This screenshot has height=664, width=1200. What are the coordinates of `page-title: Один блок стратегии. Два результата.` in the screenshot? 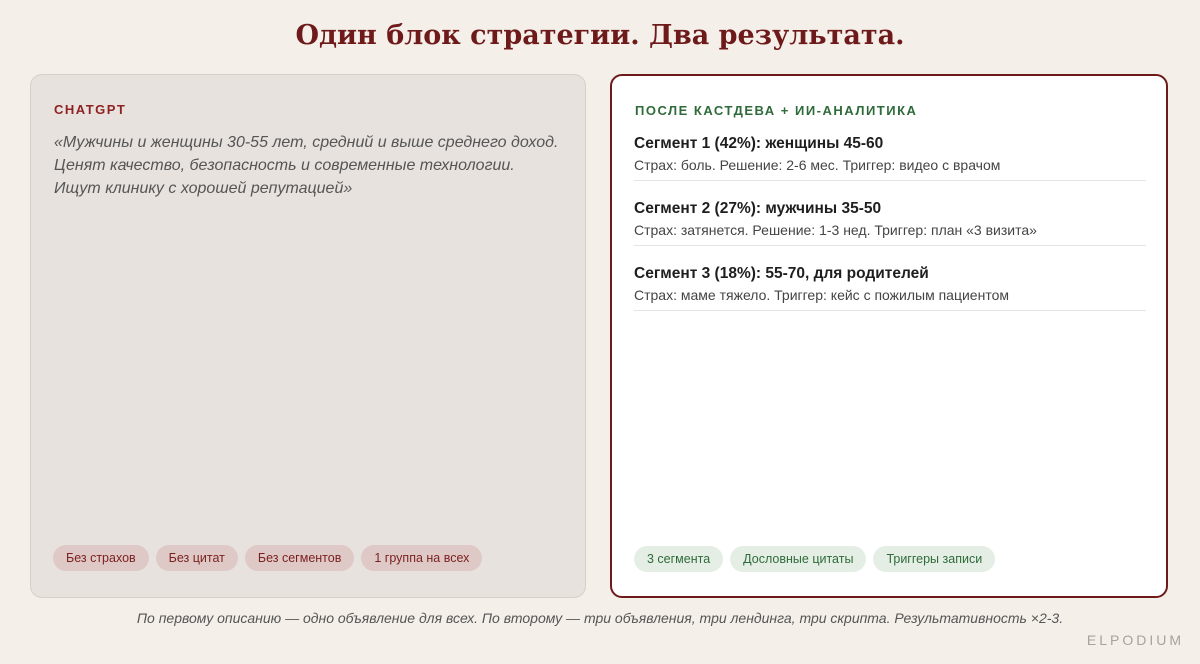 It's located at (600, 35).